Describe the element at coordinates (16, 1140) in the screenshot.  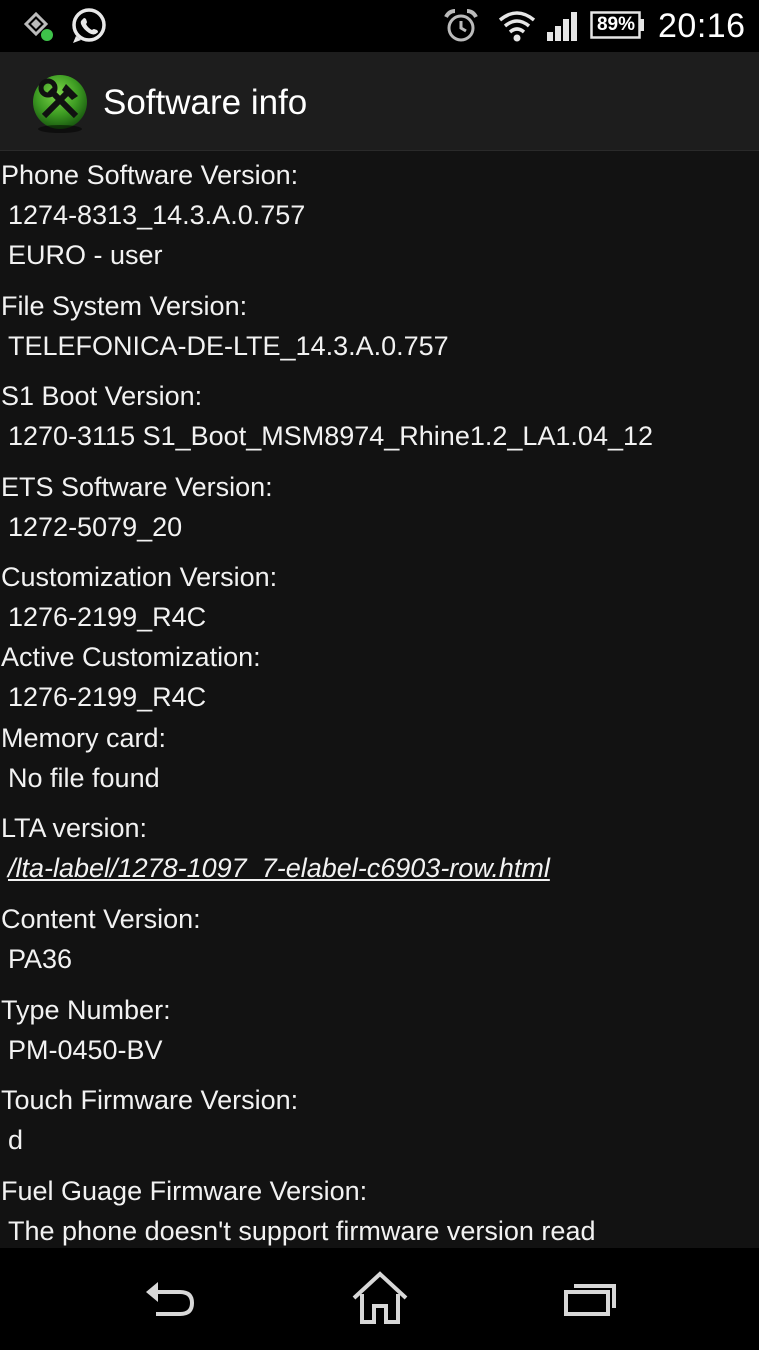
I see `entry-value: d` at that location.